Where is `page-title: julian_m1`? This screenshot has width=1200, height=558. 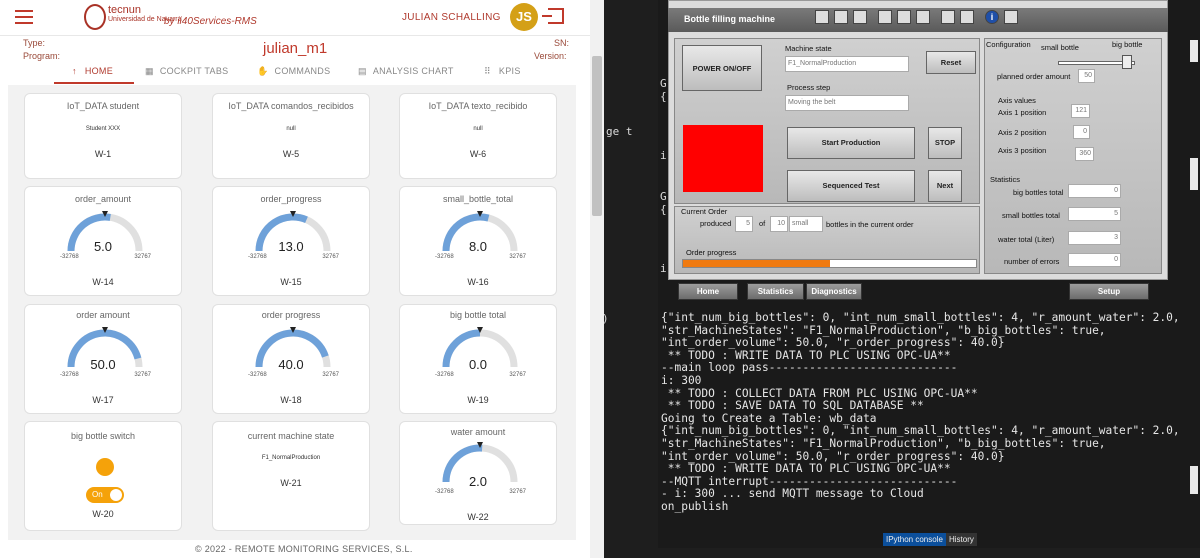
page-title: julian_m1 is located at coordinates (295, 48).